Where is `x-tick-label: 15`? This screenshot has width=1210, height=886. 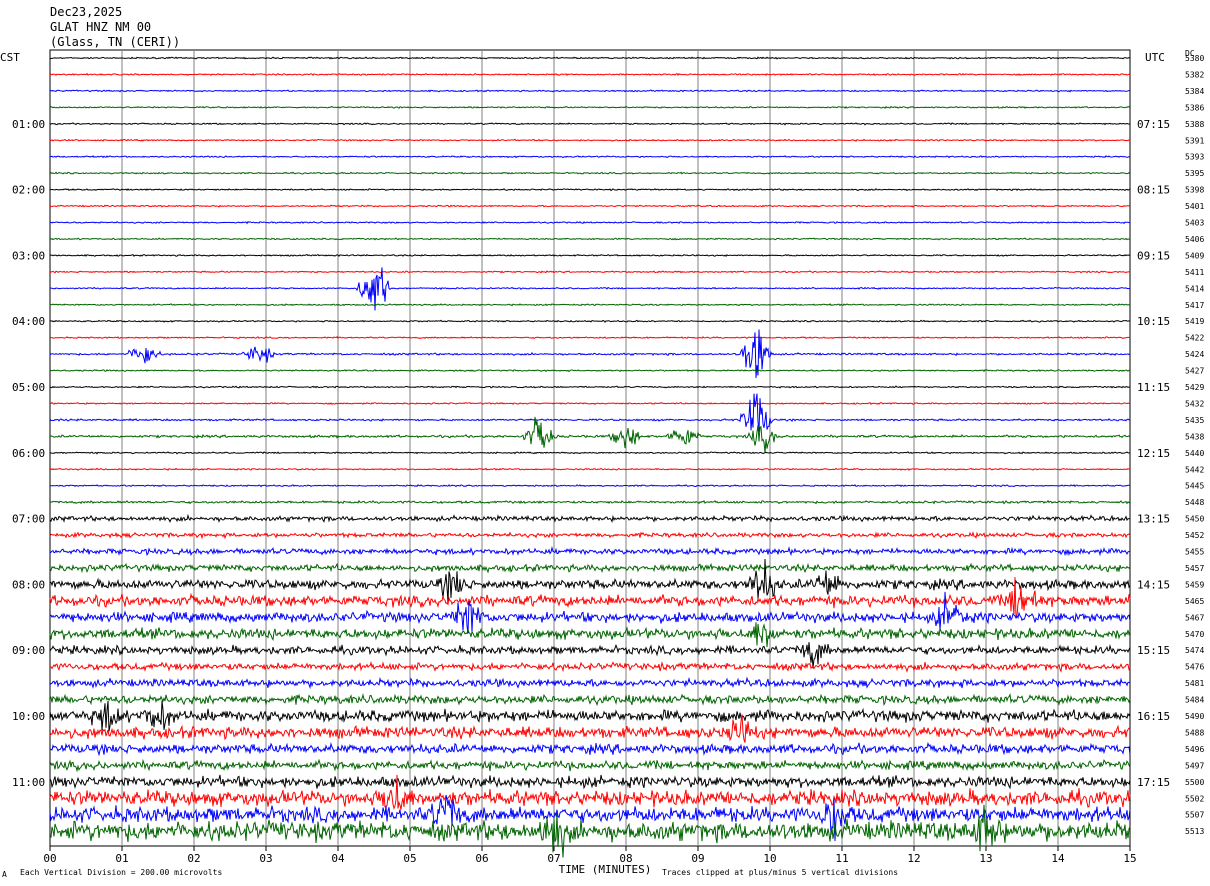 x-tick-label: 15 is located at coordinates (1129, 858).